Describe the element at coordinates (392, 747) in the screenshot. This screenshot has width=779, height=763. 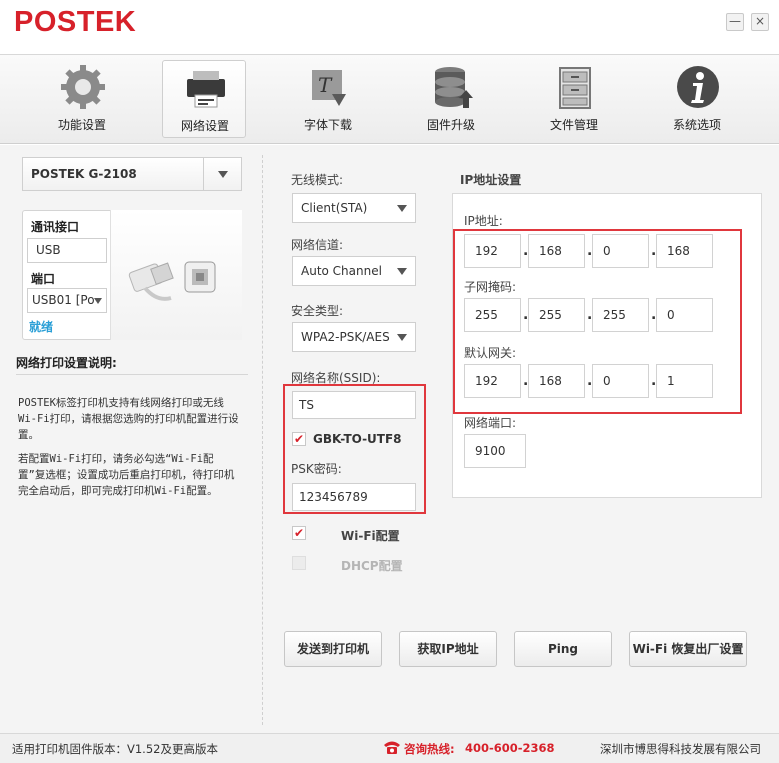
I see `phone-icon` at that location.